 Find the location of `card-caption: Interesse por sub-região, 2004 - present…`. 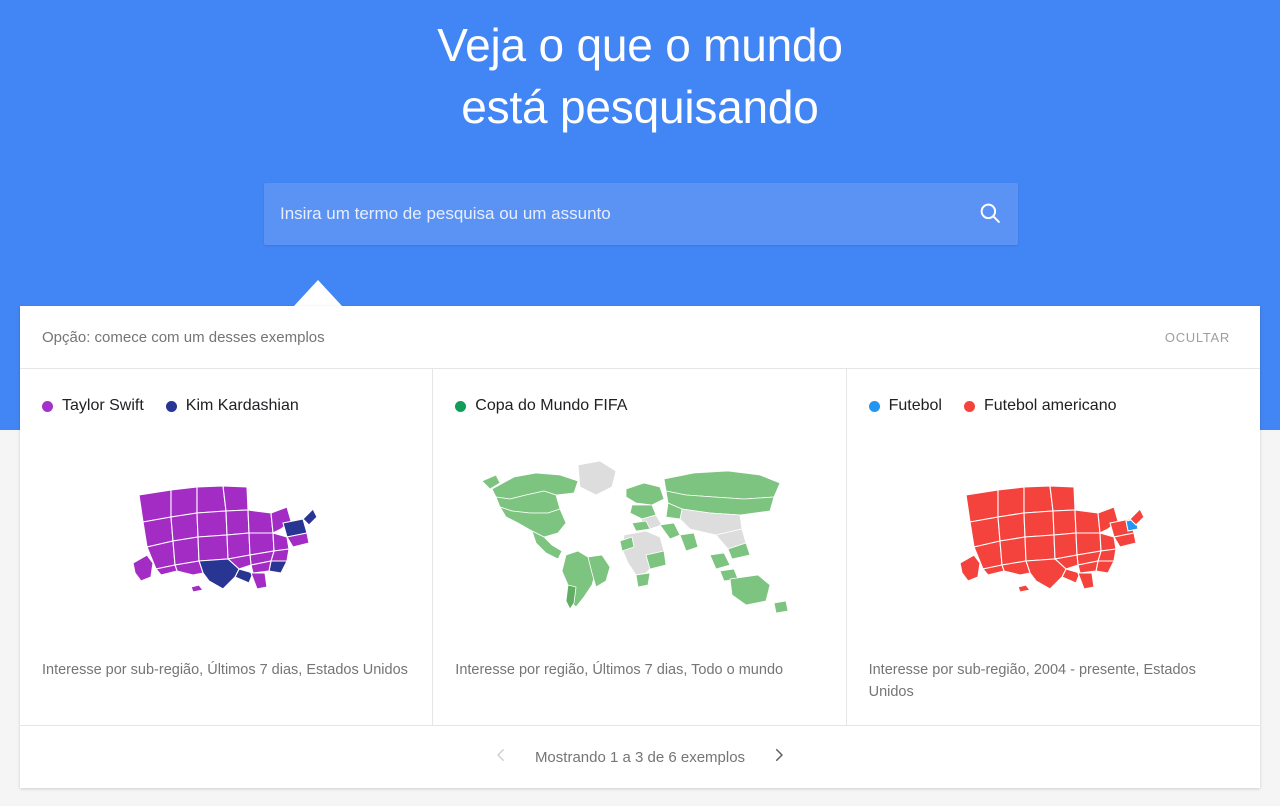

card-caption: Interesse por sub-região, 2004 - present… is located at coordinates (1032, 681).